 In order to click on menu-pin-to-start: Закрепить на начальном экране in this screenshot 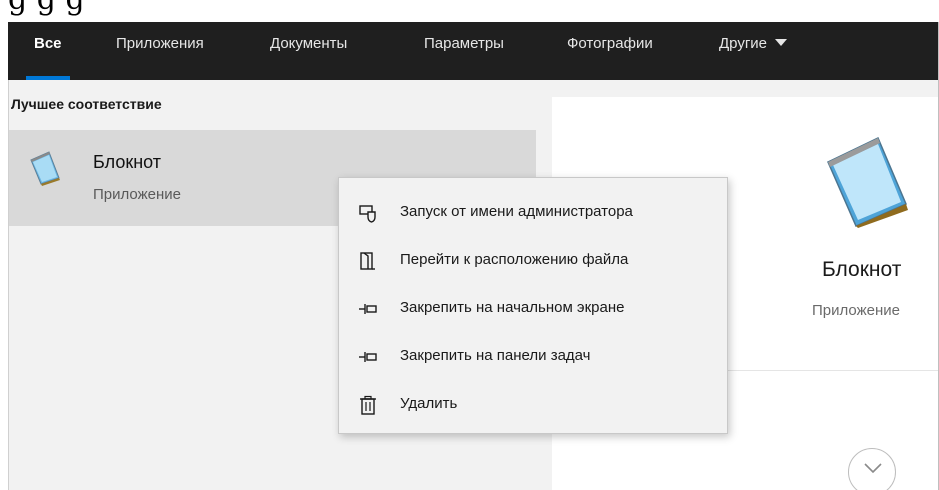, I will do `click(533, 309)`.